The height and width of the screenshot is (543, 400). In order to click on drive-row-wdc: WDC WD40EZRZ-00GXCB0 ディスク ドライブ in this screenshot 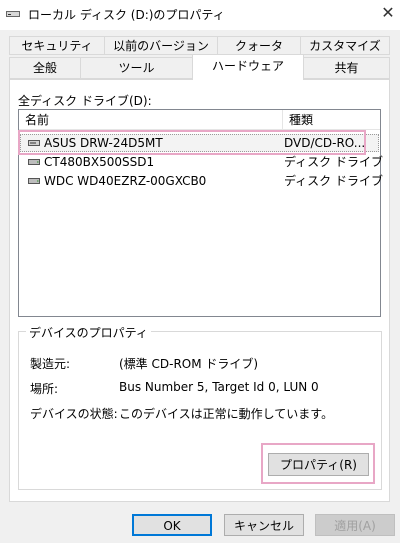, I will do `click(201, 181)`.